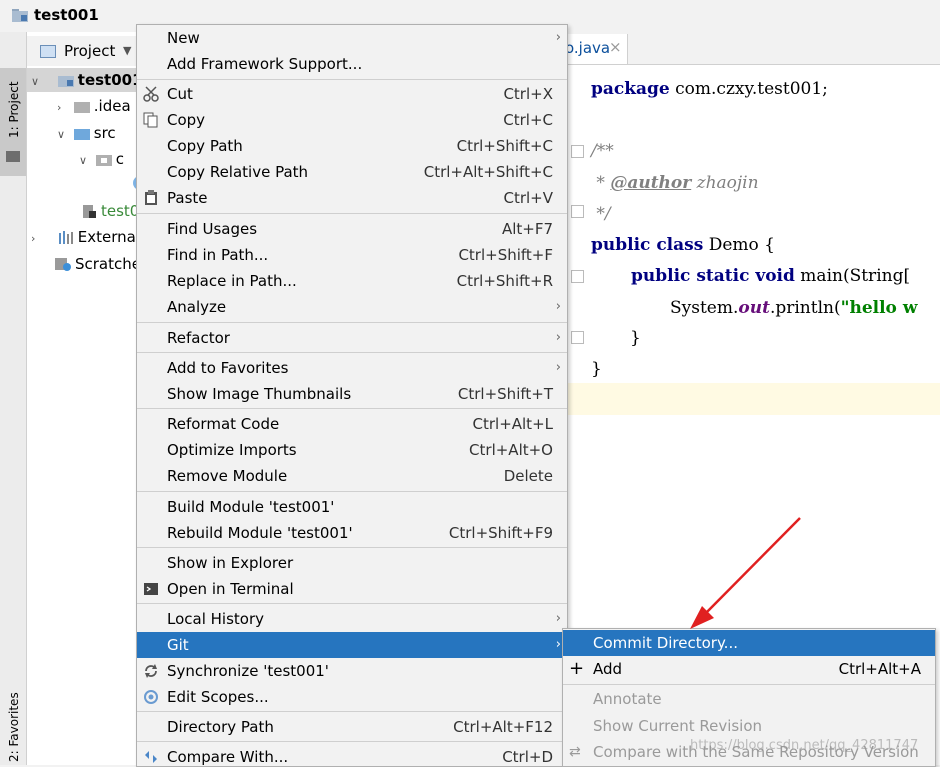  I want to click on tree-item-iml: test0, so click(83, 211).